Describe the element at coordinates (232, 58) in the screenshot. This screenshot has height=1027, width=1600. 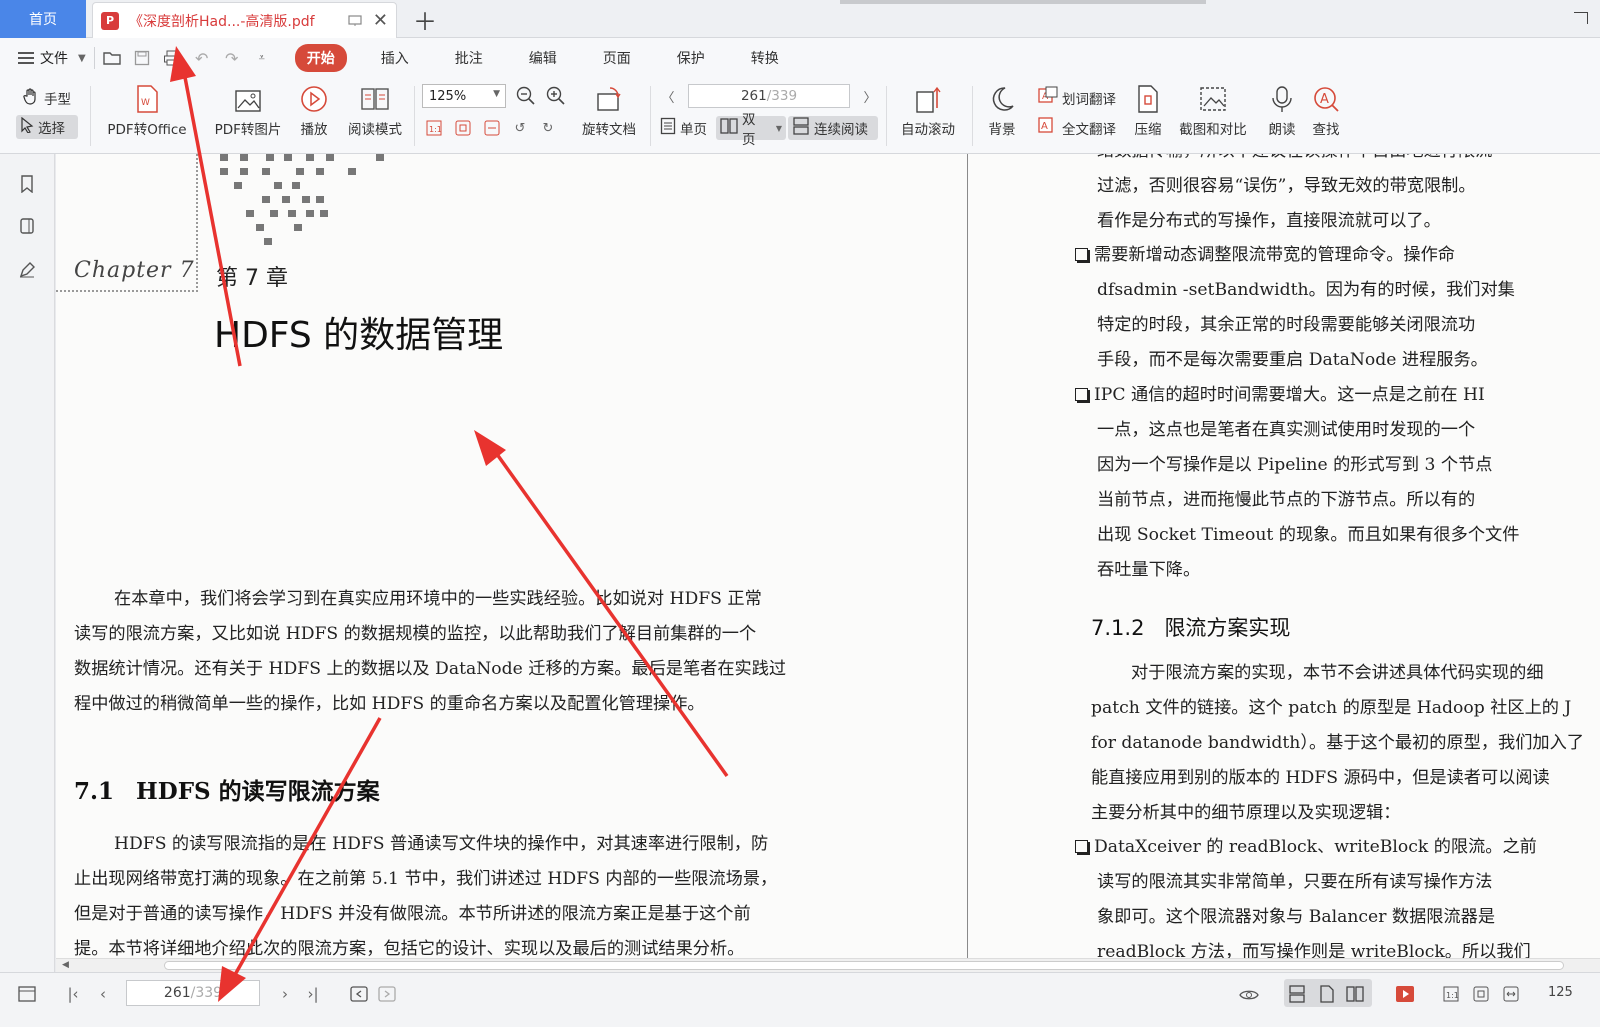
I see `redo-icon: ↷` at that location.